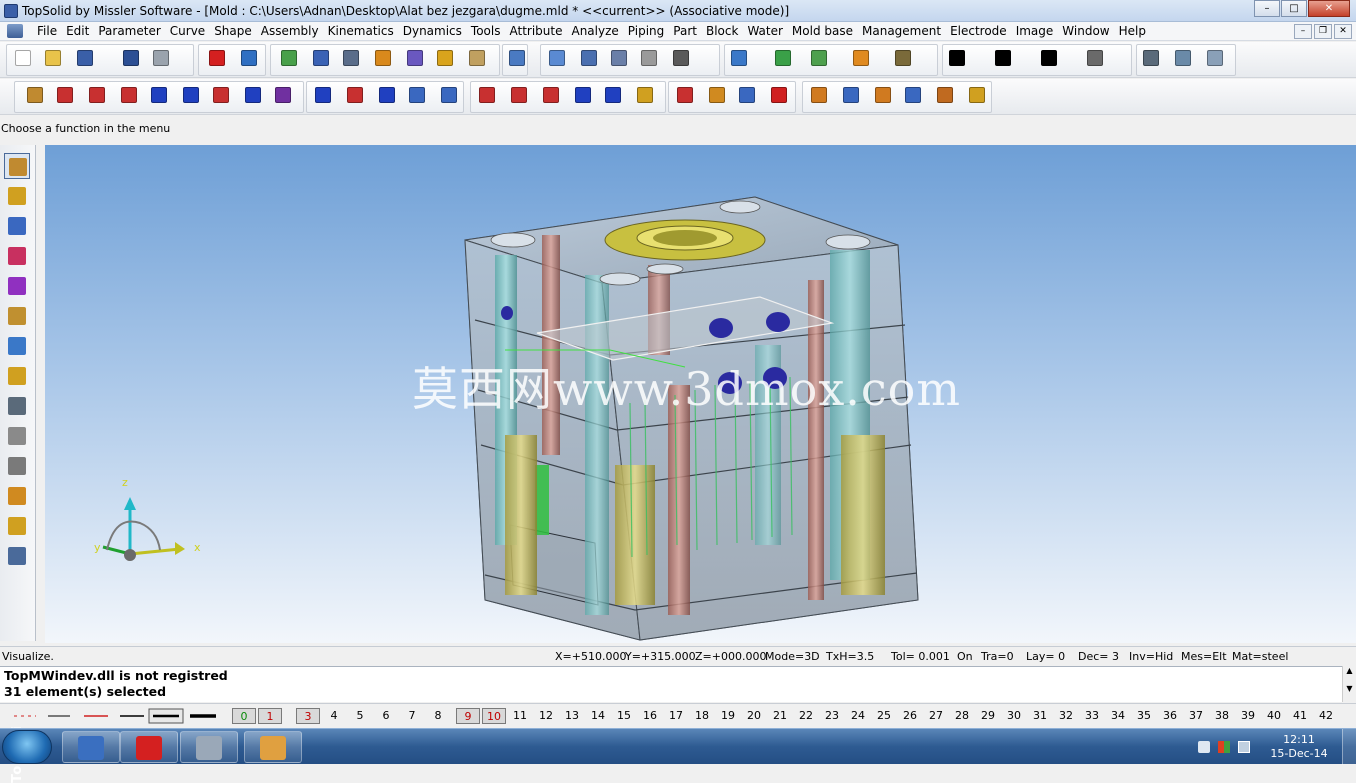 Image resolution: width=1356 pixels, height=783 pixels. What do you see at coordinates (23, 58) in the screenshot?
I see `new-file-button` at bounding box center [23, 58].